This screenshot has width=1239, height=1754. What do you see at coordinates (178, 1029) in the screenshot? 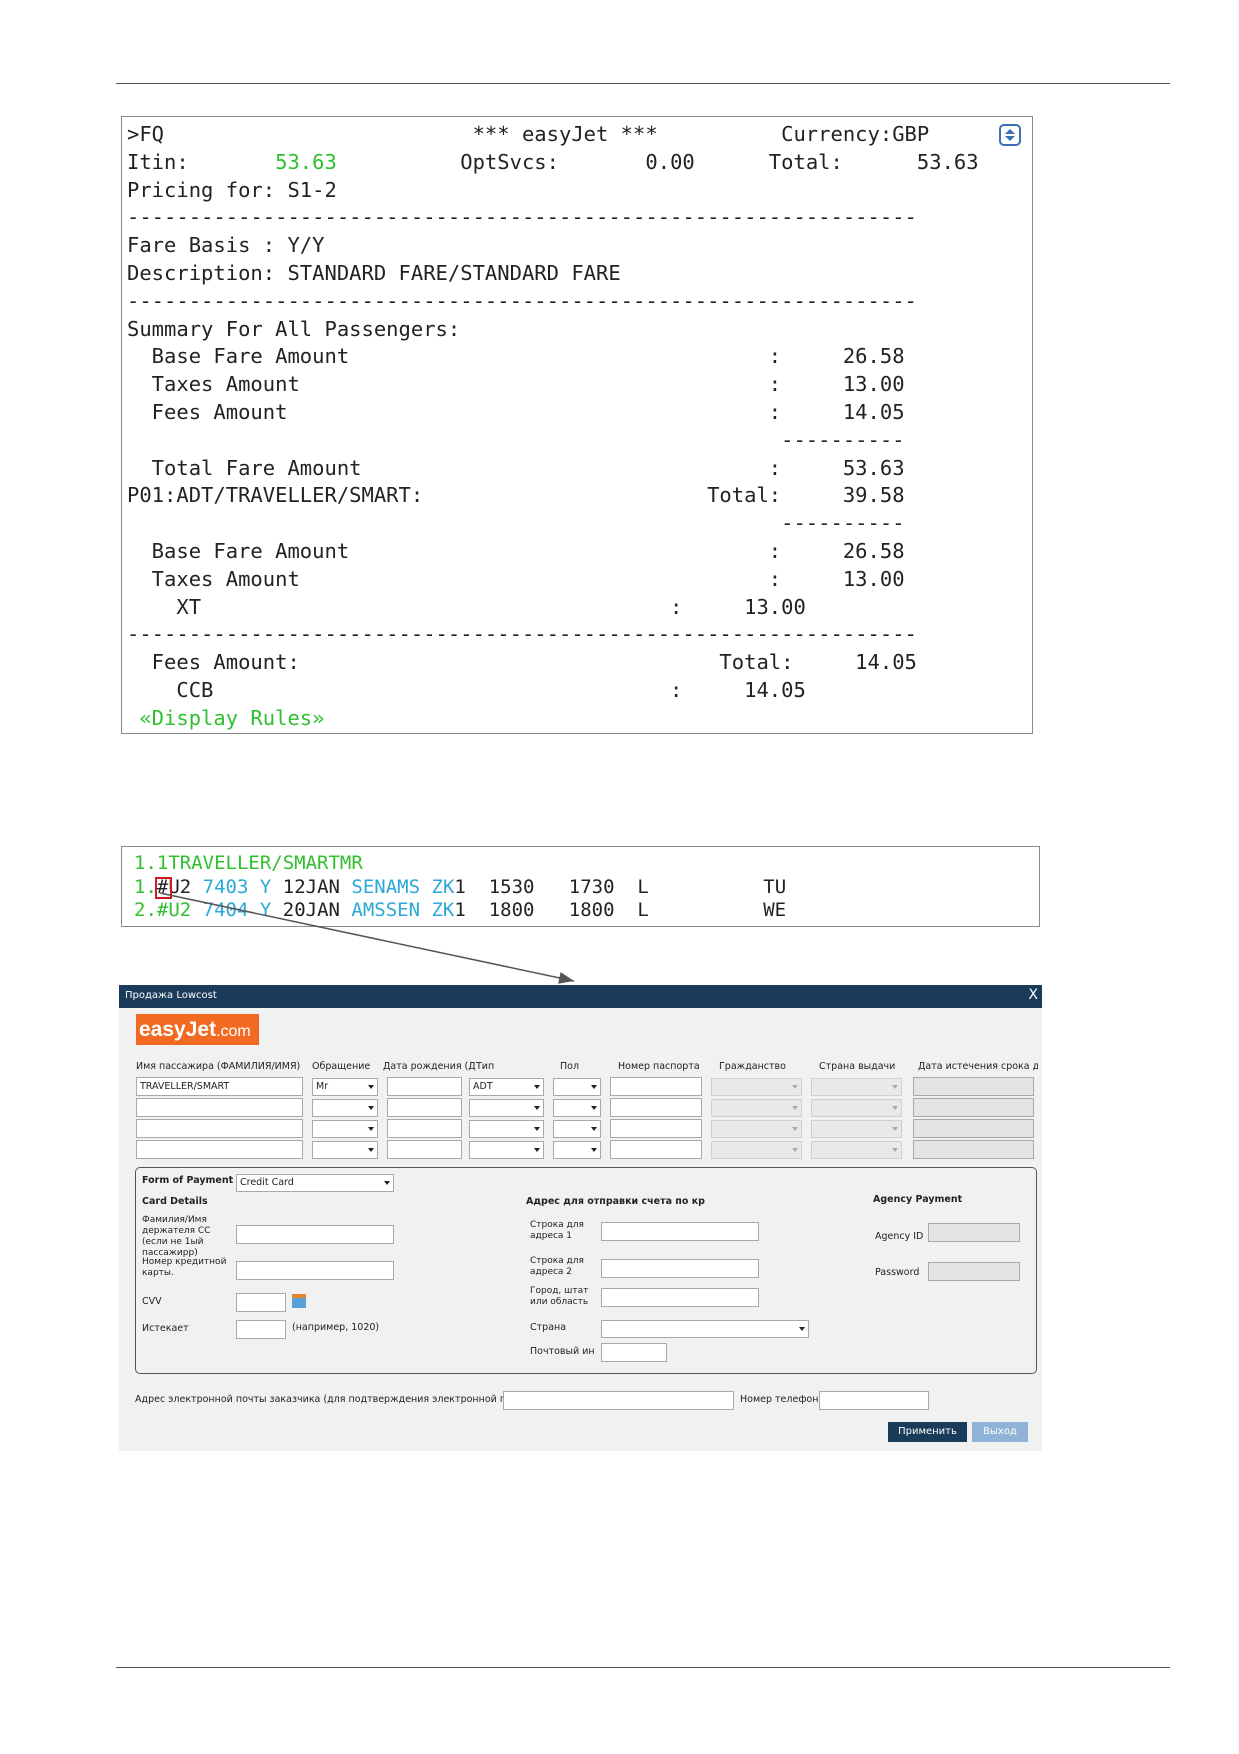
I see `logo-main-text: easyJet` at bounding box center [178, 1029].